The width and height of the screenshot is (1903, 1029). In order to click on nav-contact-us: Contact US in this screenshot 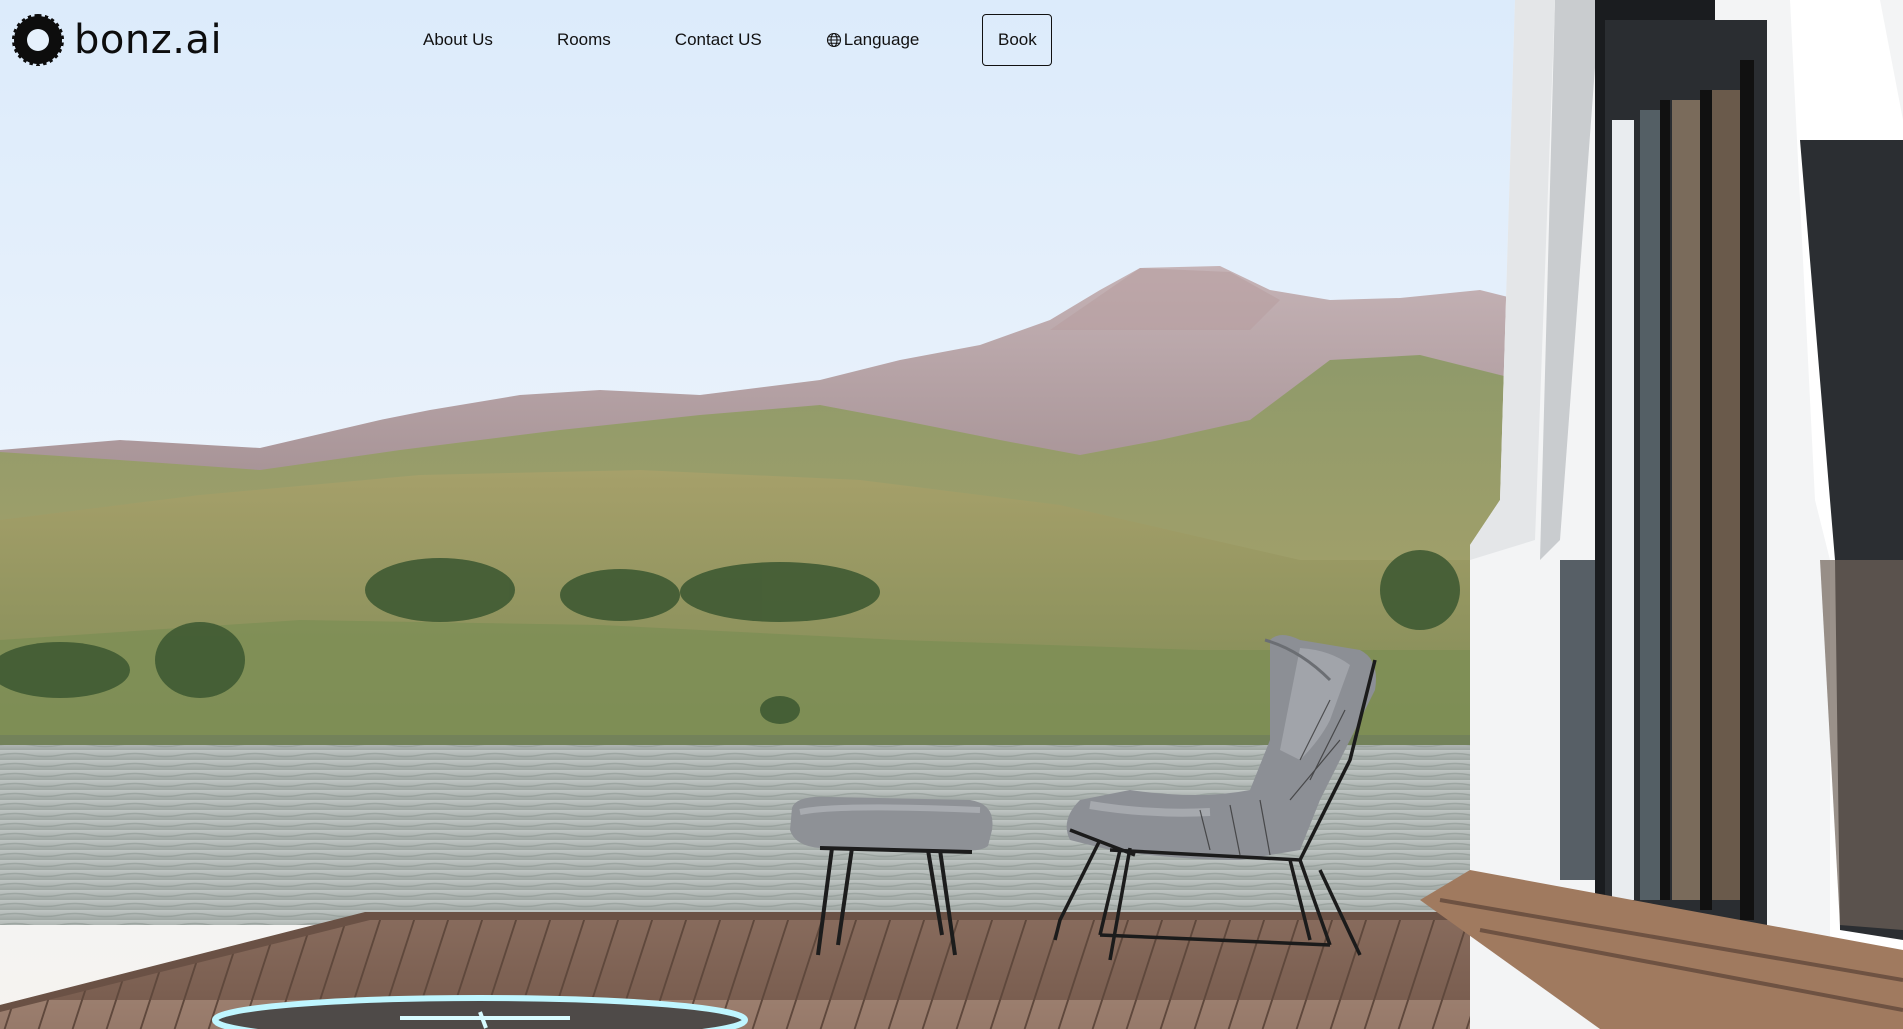, I will do `click(718, 40)`.